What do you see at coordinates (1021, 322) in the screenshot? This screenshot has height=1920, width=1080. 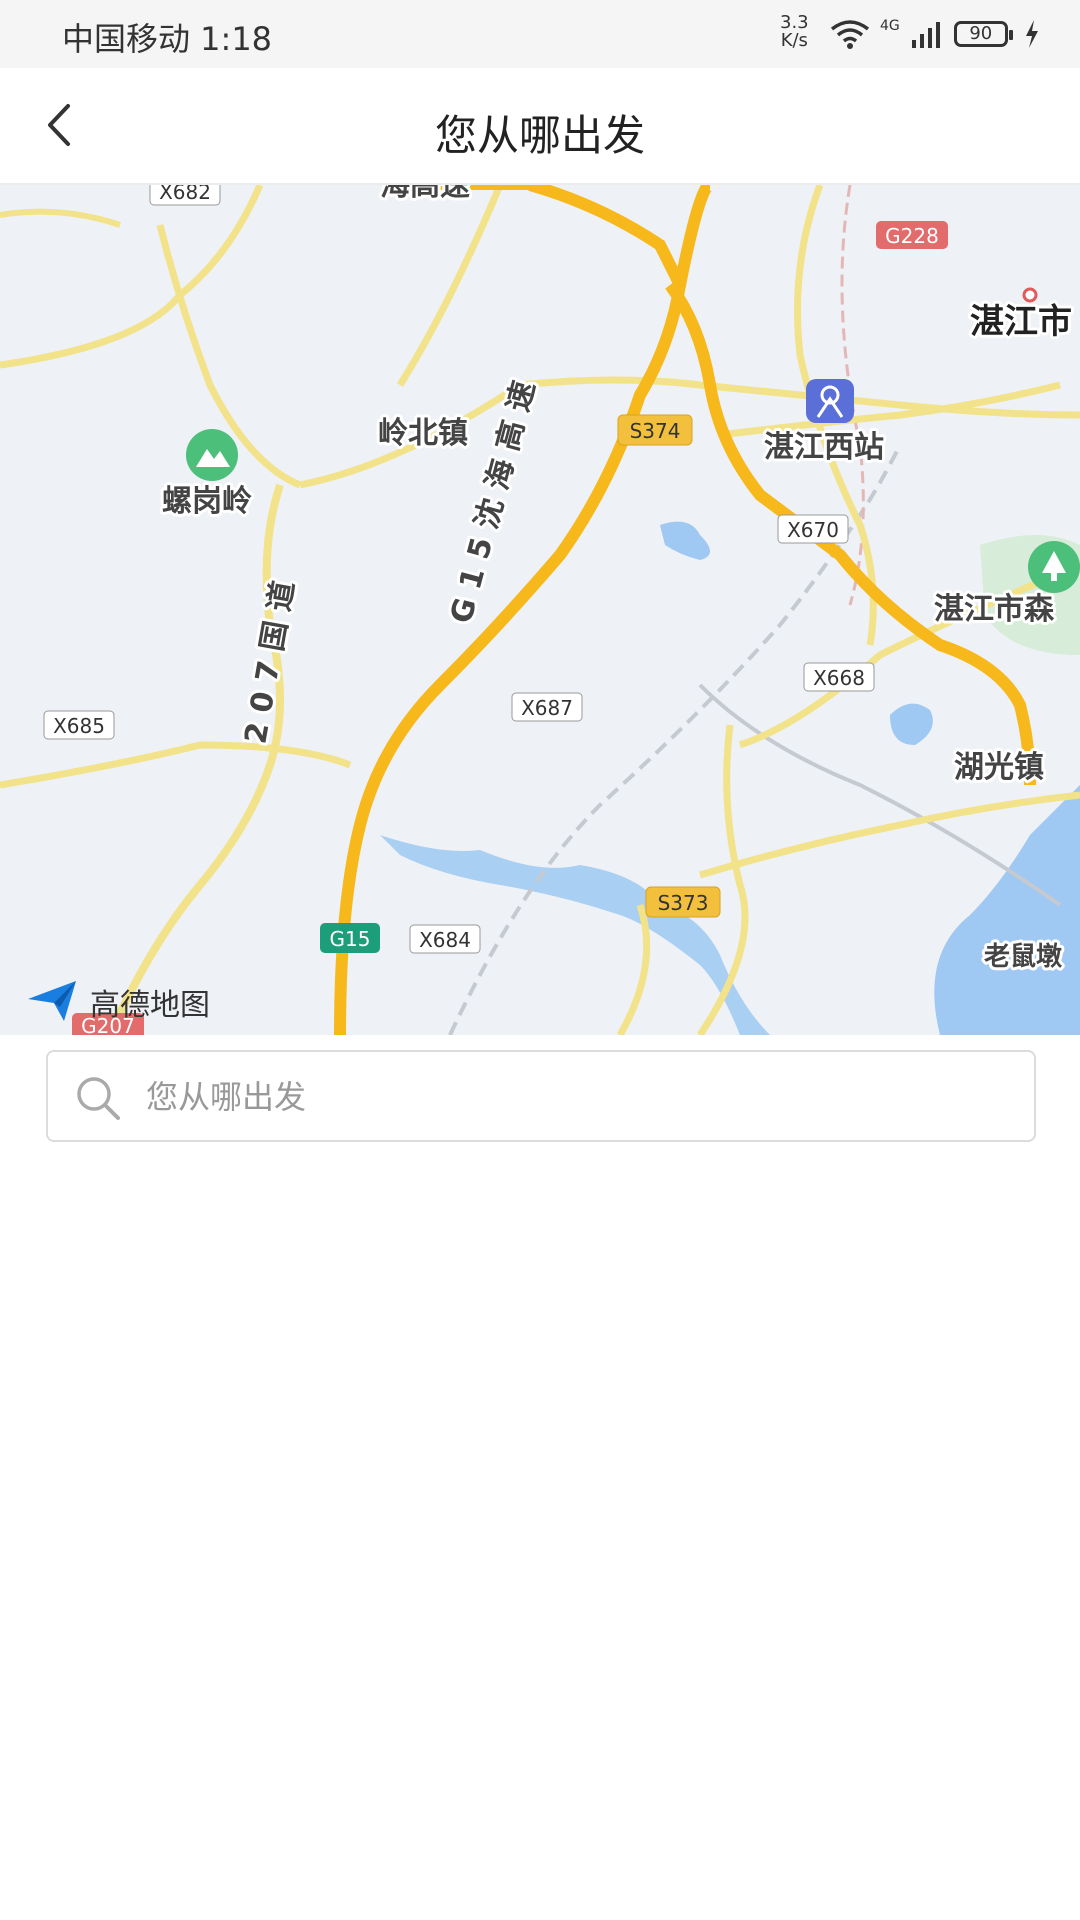 I see `map-label-zhanjiang-city: 湛江市` at bounding box center [1021, 322].